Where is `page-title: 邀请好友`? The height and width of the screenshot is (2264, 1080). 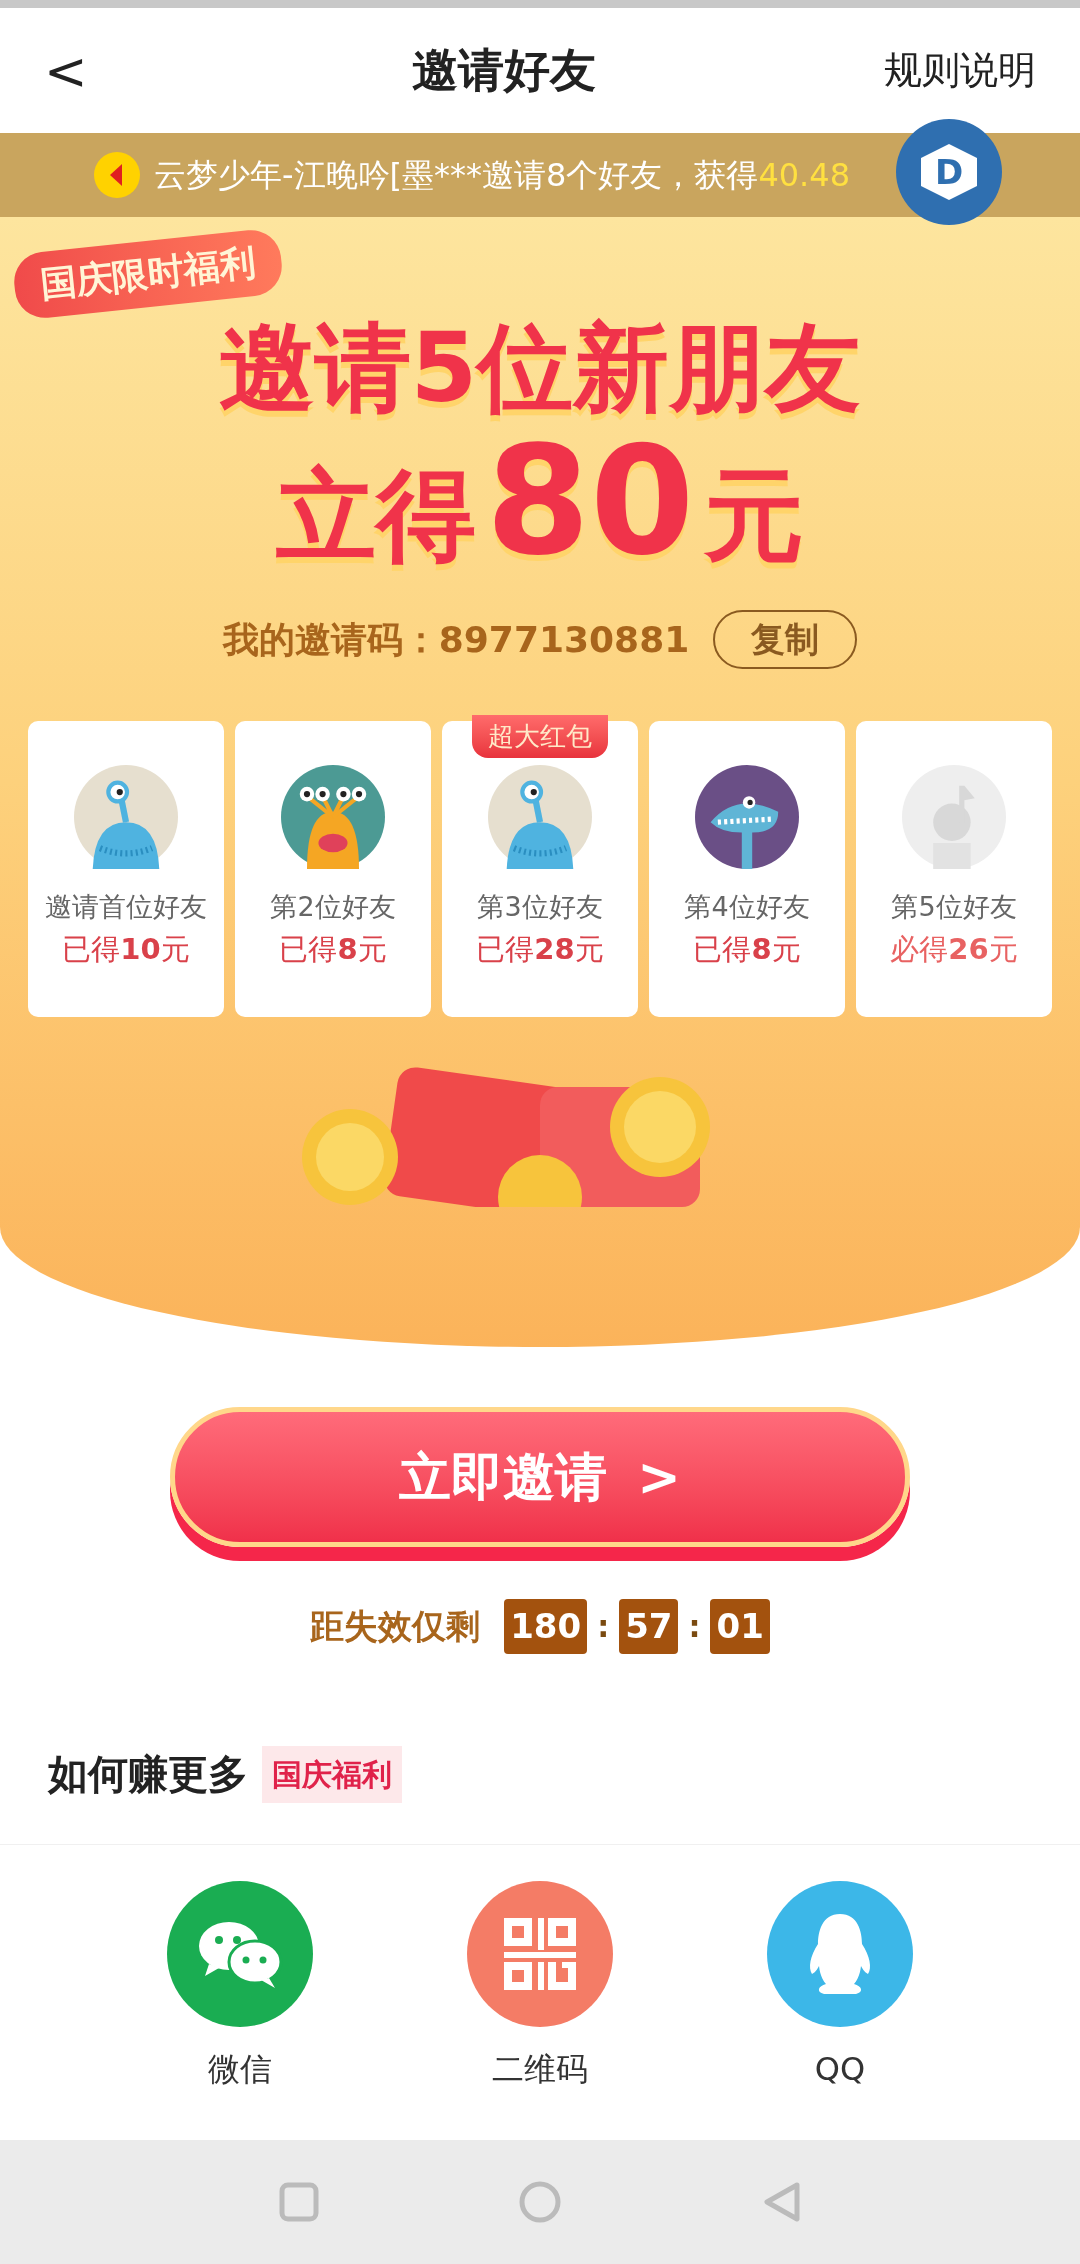
page-title: 邀请好友 is located at coordinates (504, 70).